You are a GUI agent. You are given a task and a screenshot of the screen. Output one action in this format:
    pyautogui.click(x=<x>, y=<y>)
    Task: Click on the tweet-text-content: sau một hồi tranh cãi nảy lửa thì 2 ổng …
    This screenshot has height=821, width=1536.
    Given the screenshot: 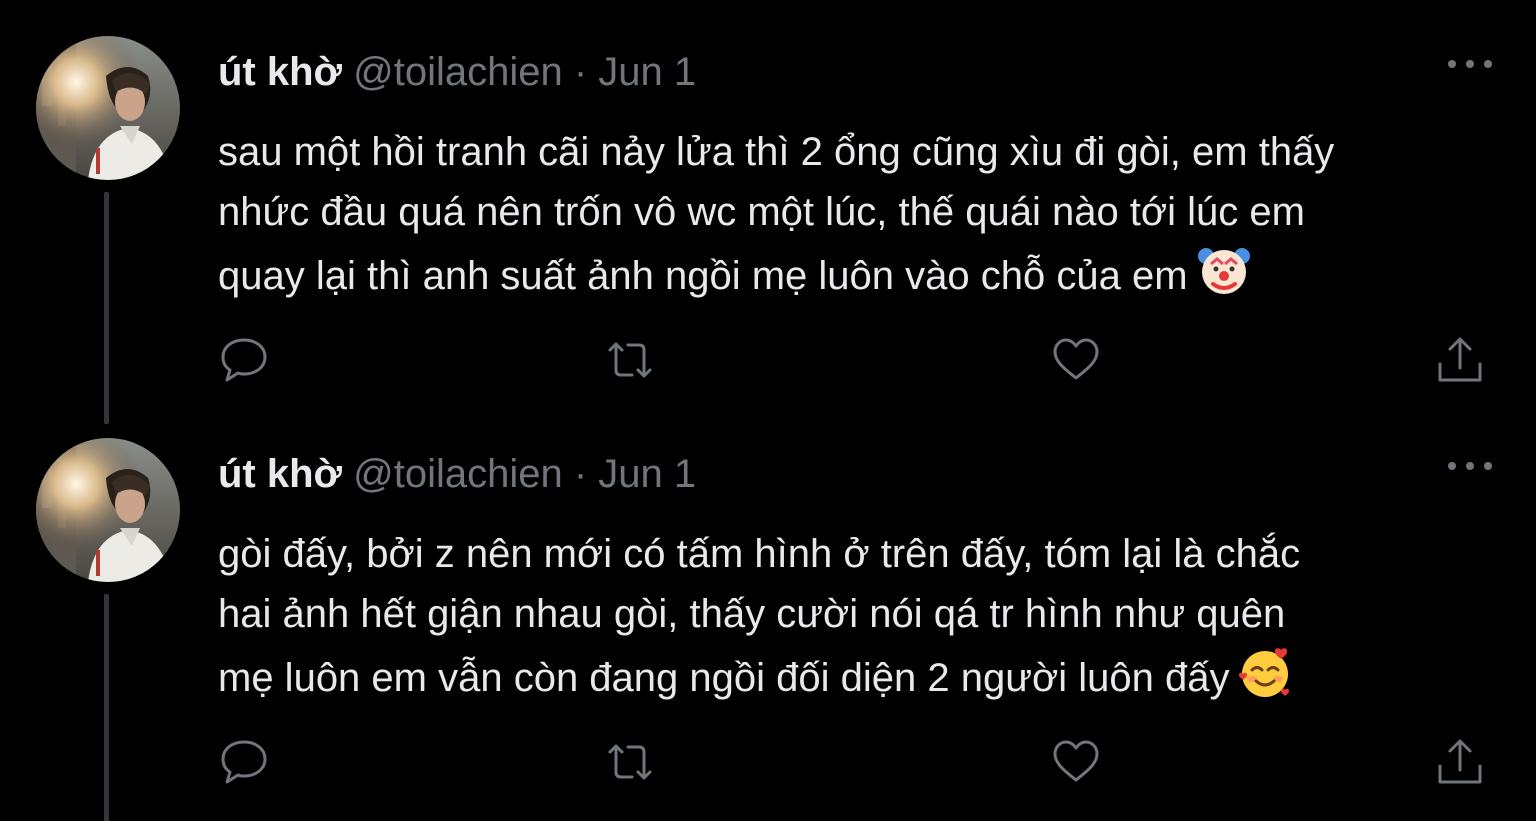 What is the action you would take?
    pyautogui.click(x=776, y=214)
    